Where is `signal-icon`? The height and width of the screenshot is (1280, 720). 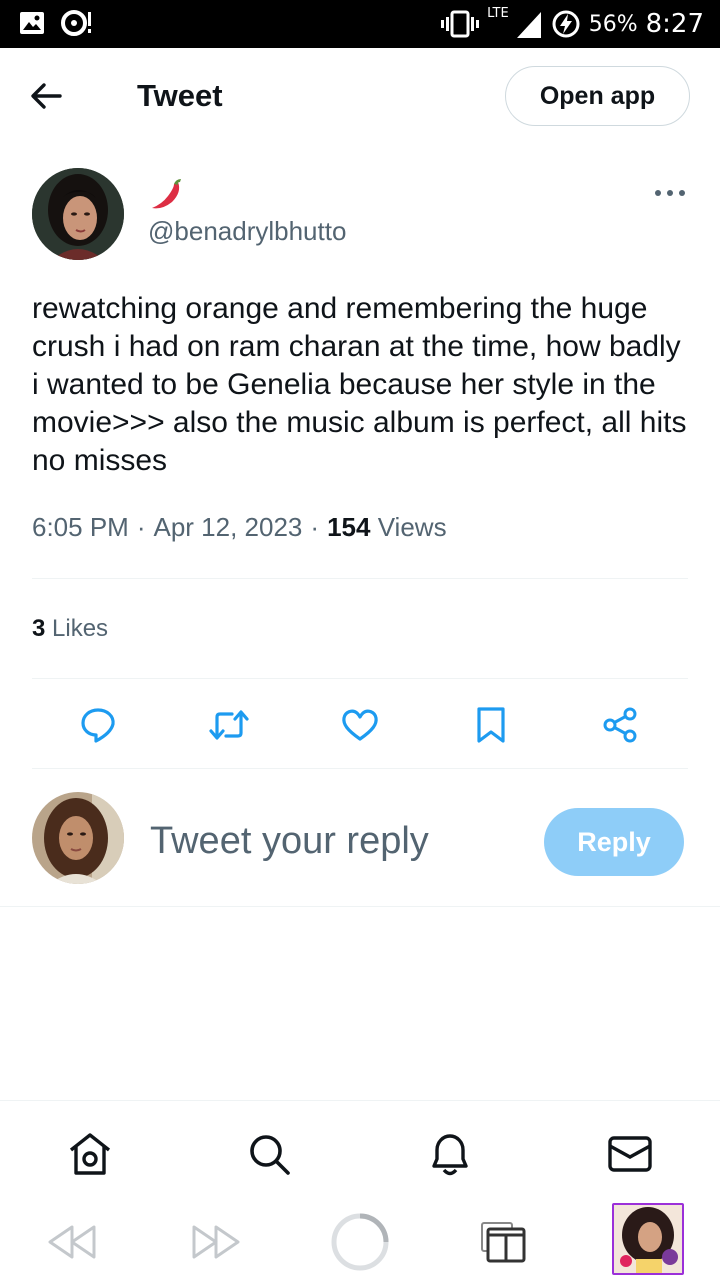 signal-icon is located at coordinates (528, 25).